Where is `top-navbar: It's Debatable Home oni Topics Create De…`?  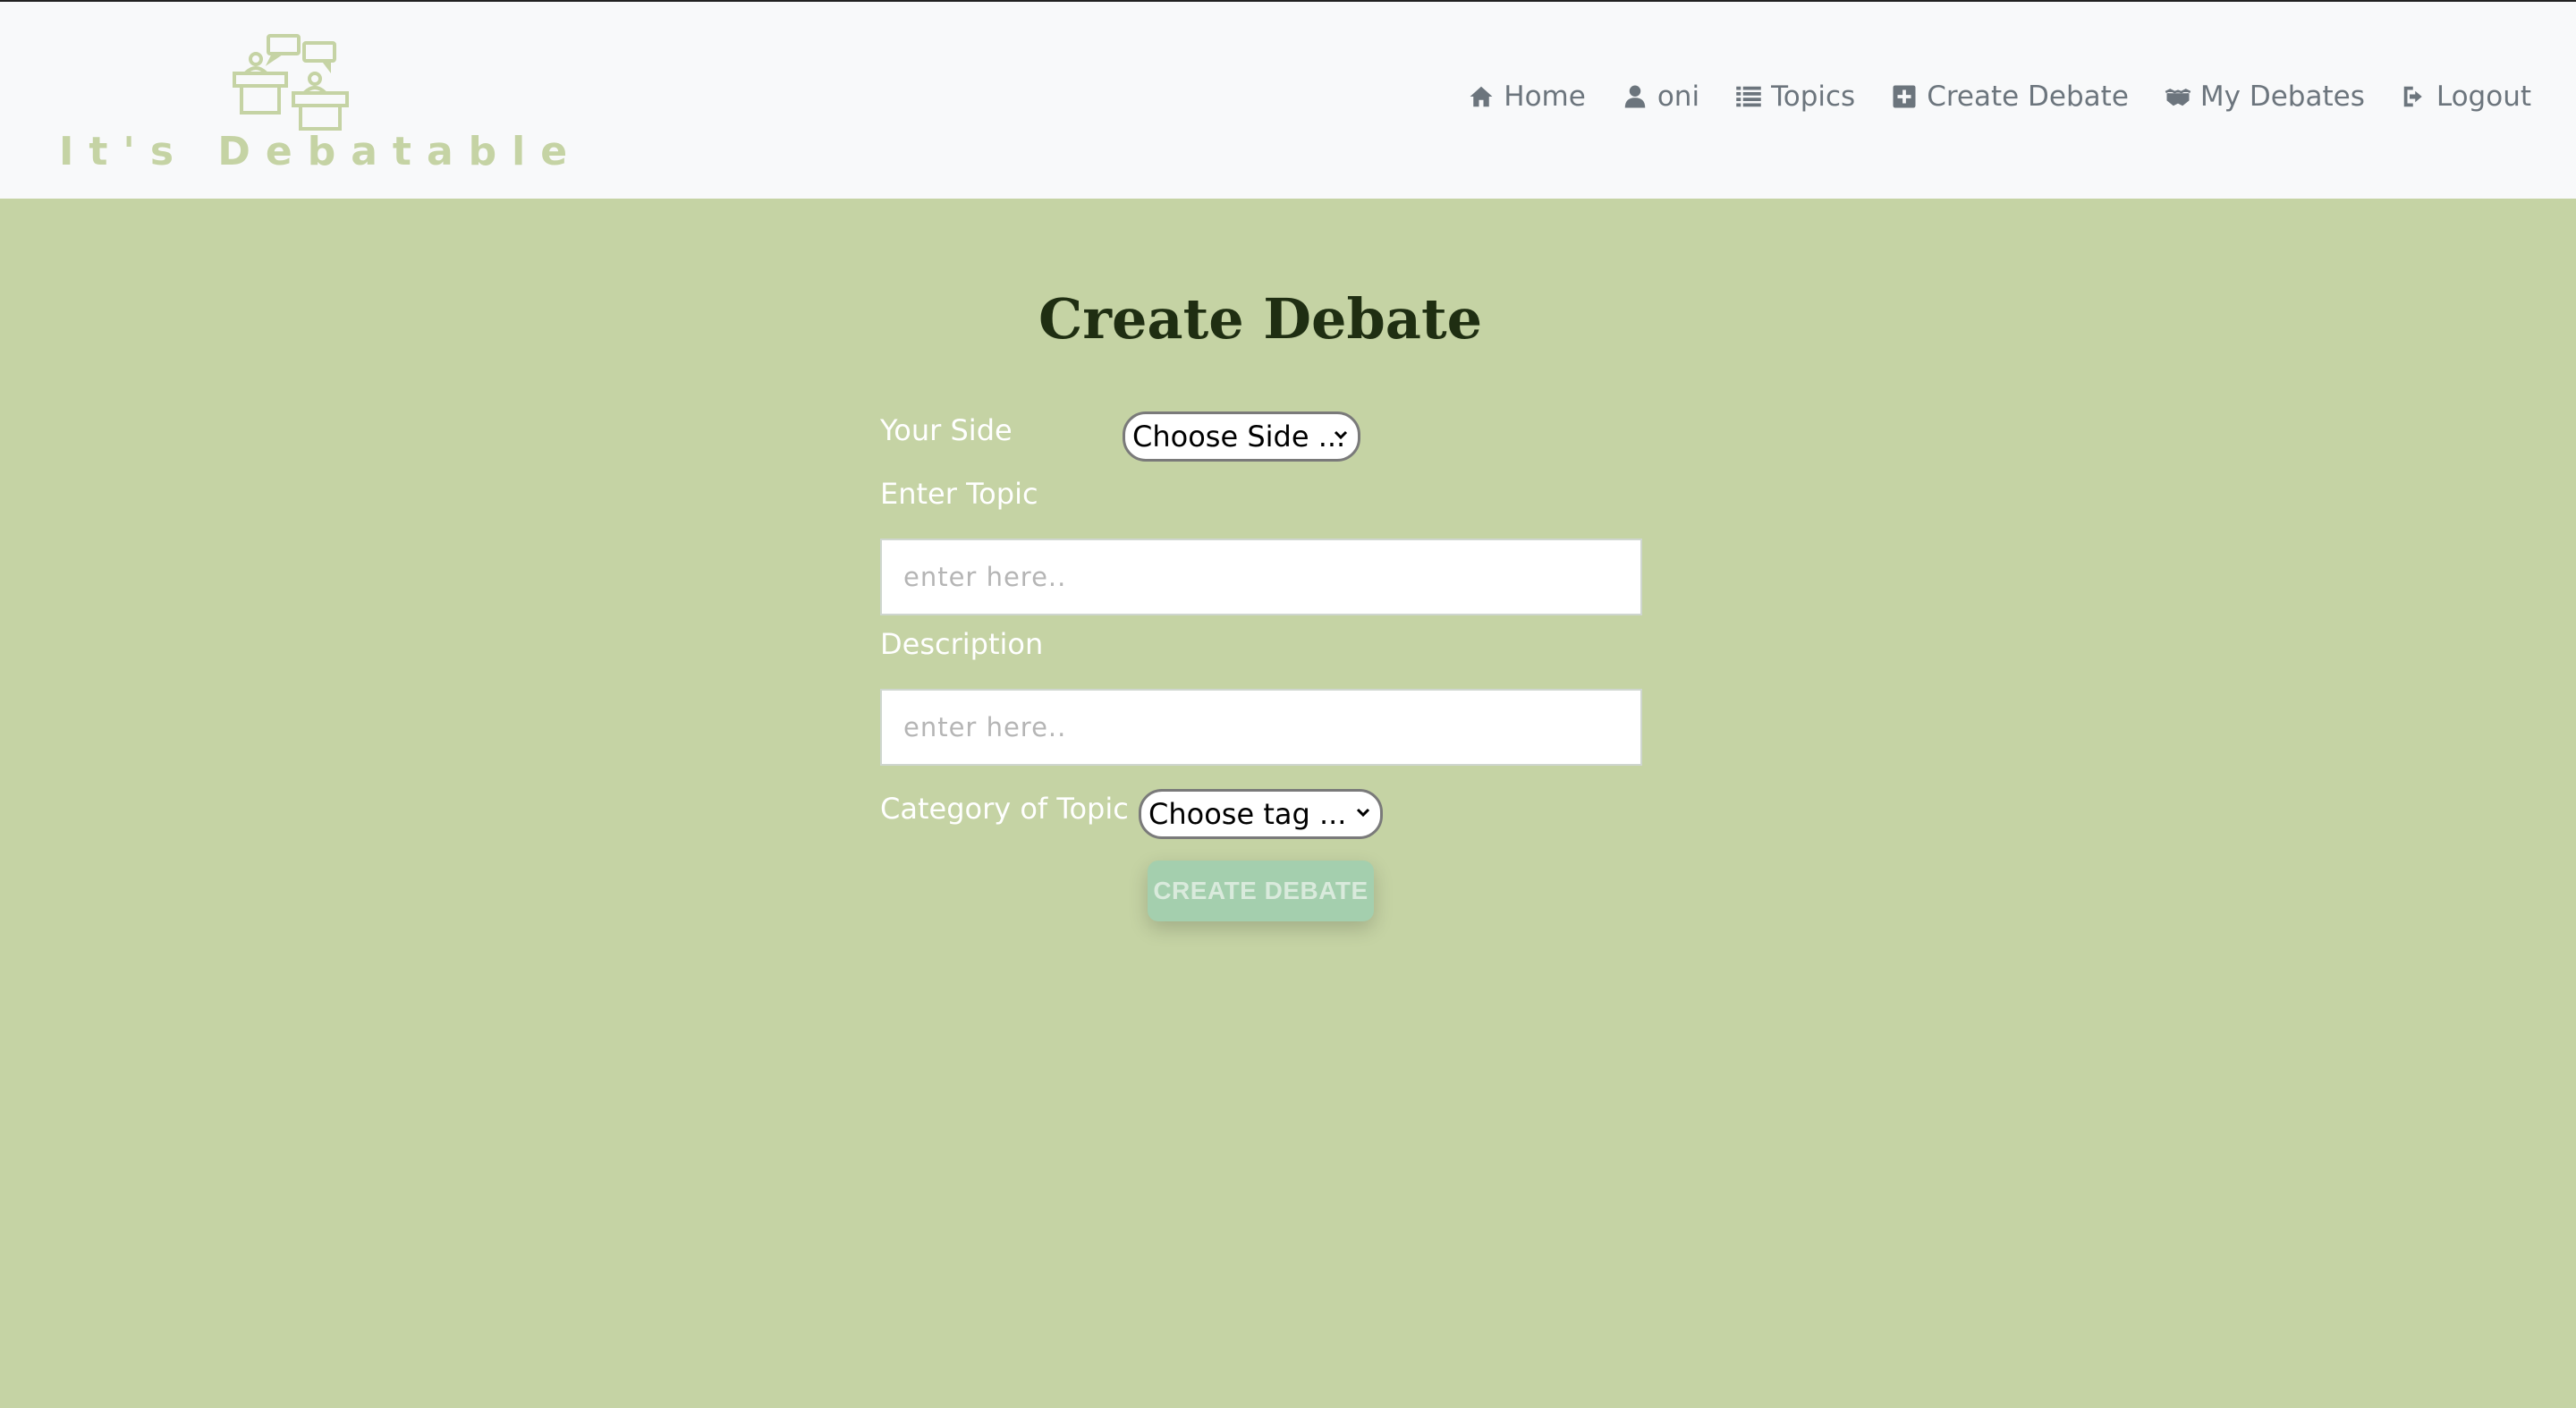 top-navbar: It's Debatable Home oni Topics Create De… is located at coordinates (1288, 99).